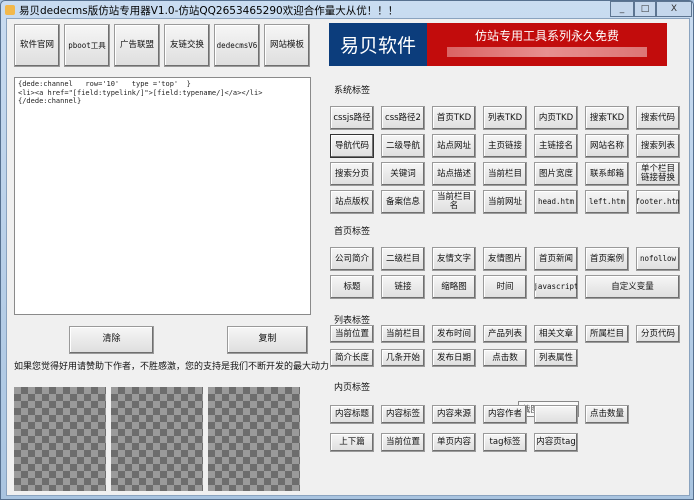  Describe the element at coordinates (505, 174) in the screenshot. I see `system-tag-button: 当前栏目` at that location.